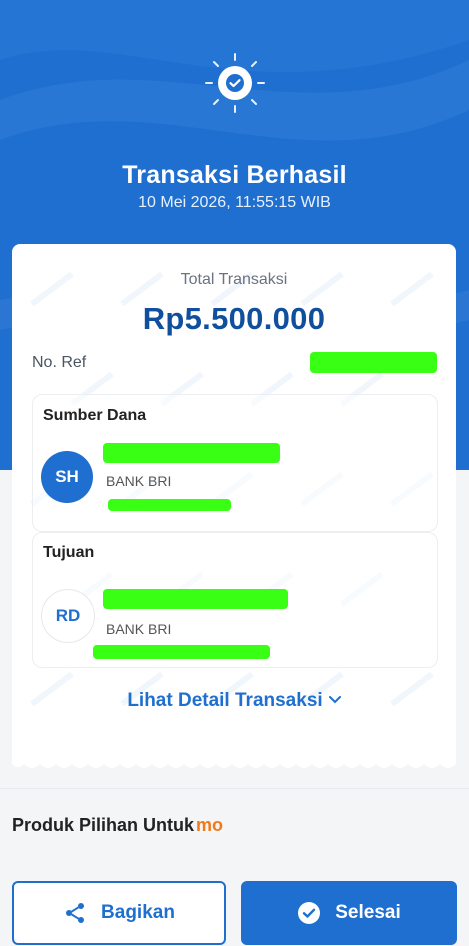 The height and width of the screenshot is (946, 469). I want to click on share-button: Bagikan, so click(119, 913).